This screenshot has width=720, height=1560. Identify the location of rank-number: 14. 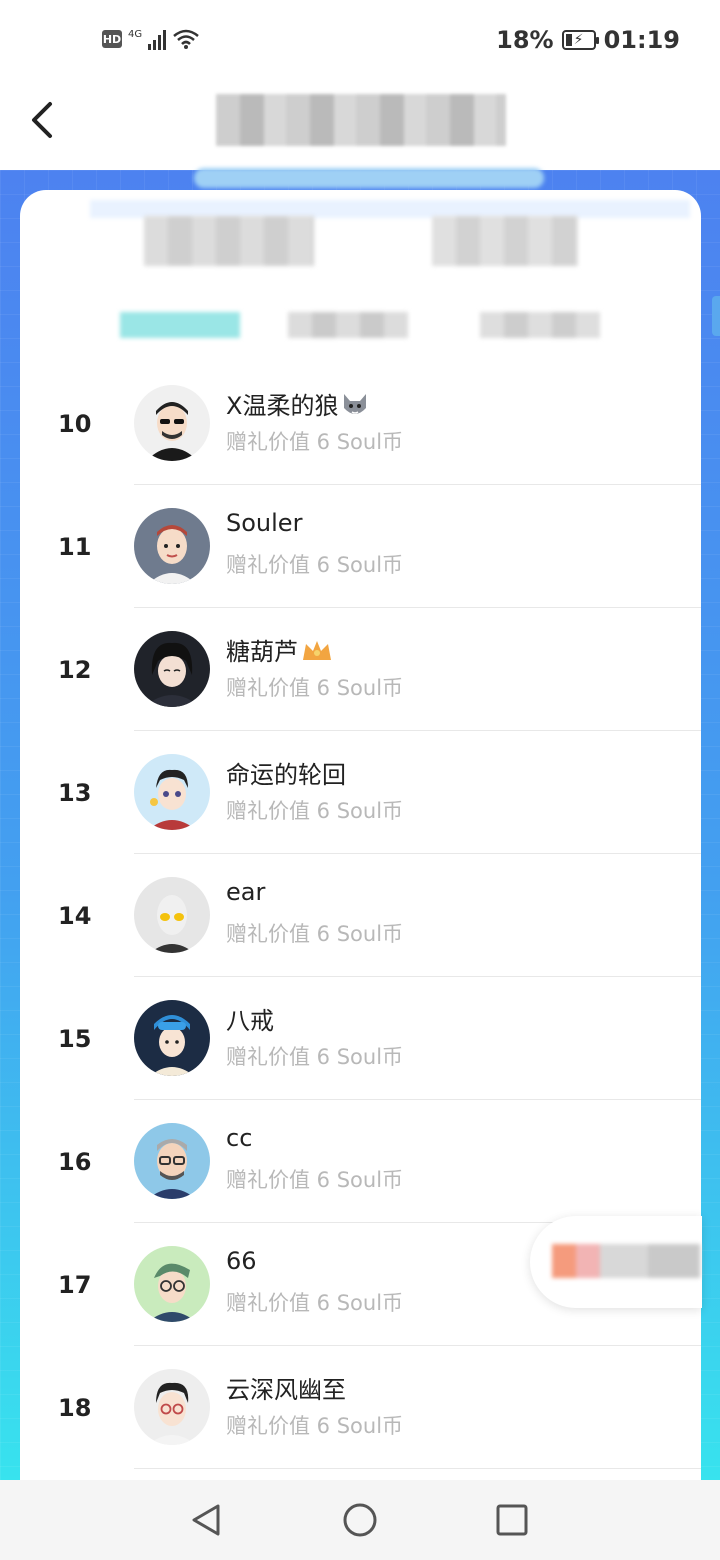
(75, 915).